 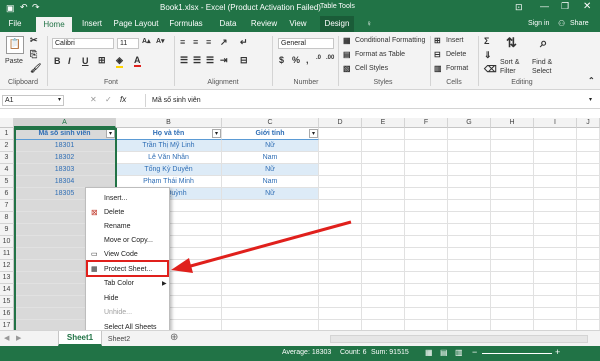 What do you see at coordinates (174, 337) in the screenshot?
I see `add-sheet-icon: ⊕` at bounding box center [174, 337].